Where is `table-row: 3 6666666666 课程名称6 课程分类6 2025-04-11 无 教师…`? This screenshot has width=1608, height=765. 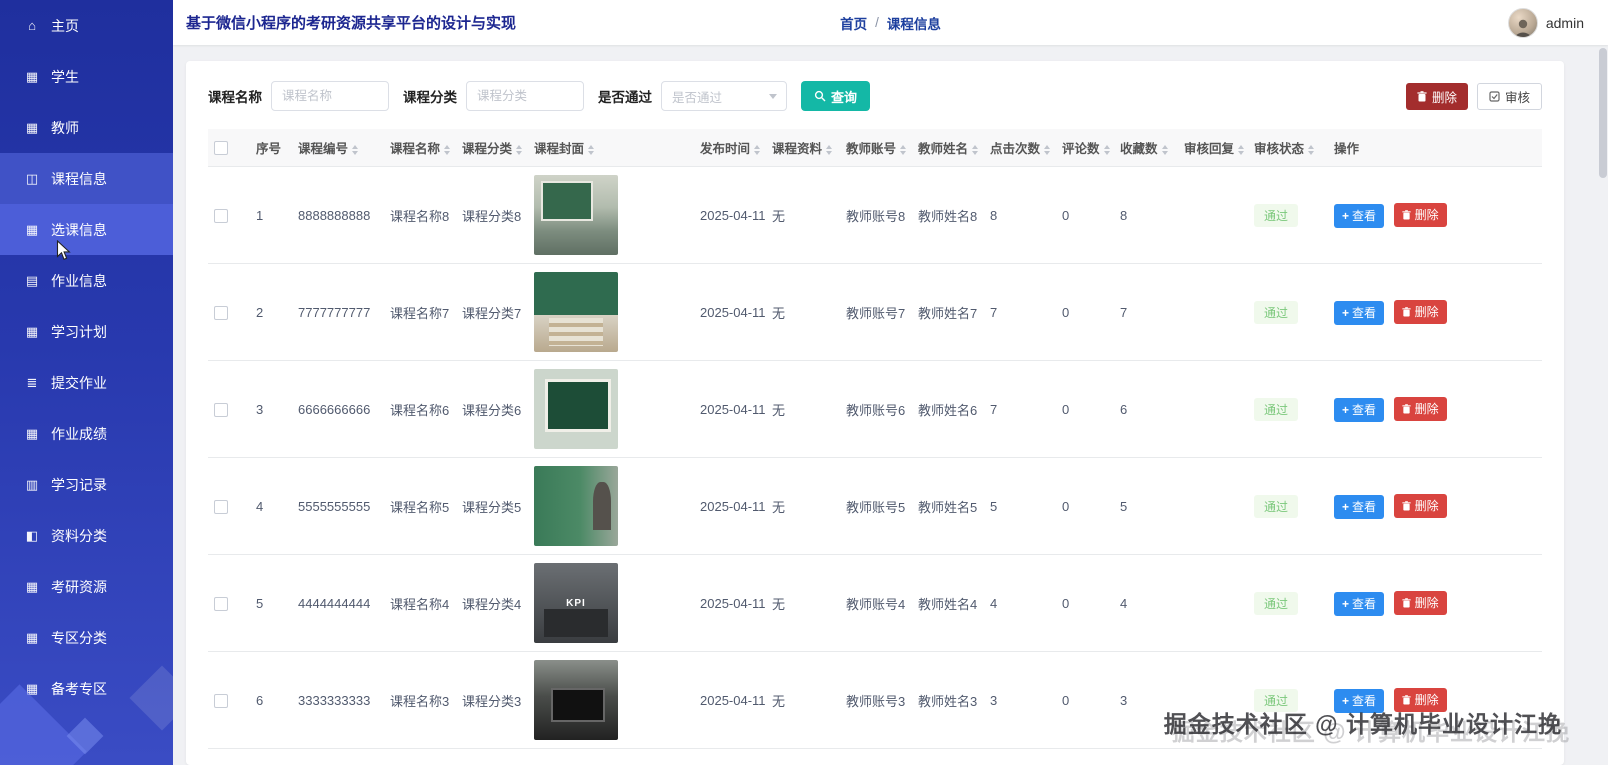
table-row: 3 6666666666 课程名称6 课程分类6 2025-04-11 无 教师… is located at coordinates (875, 409).